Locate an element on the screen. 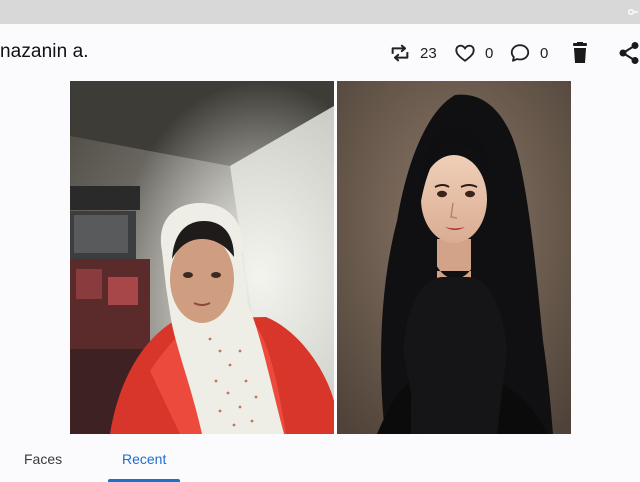 Image resolution: width=640 pixels, height=482 pixels. trash-icon is located at coordinates (580, 52).